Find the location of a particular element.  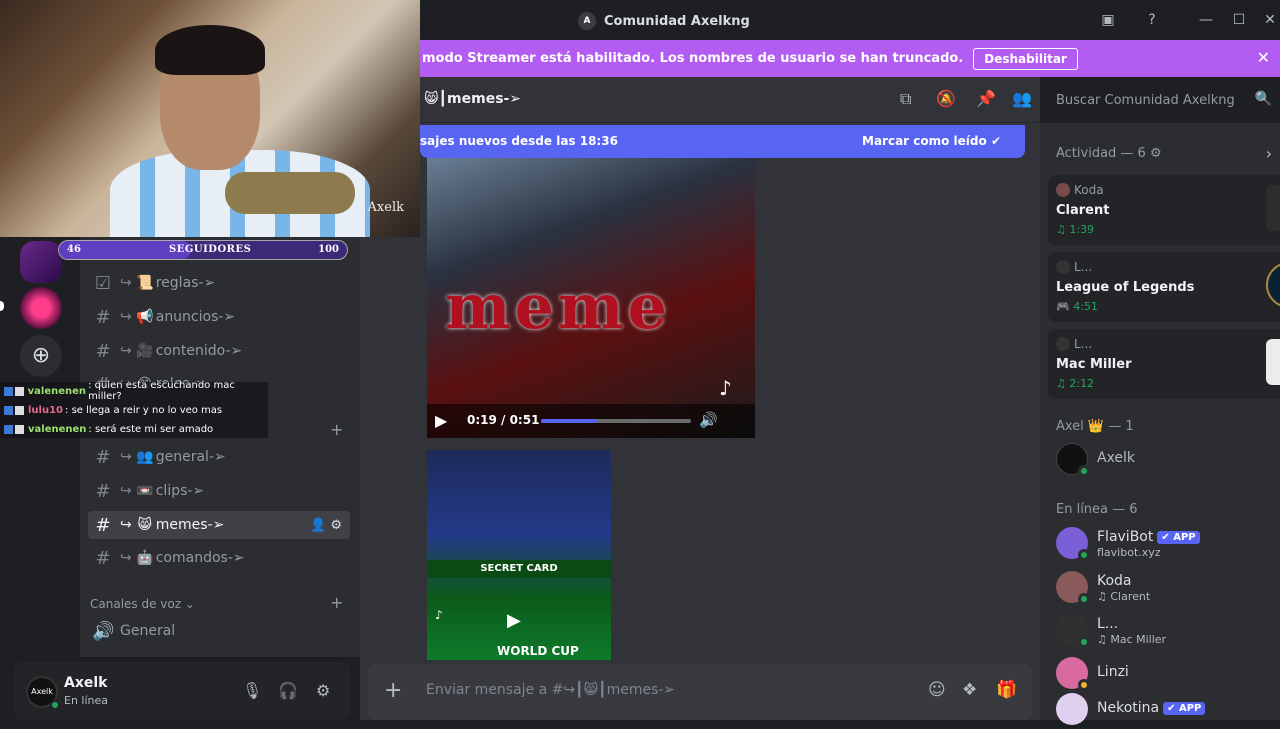

member-list-icon: 👥 is located at coordinates (1022, 98).